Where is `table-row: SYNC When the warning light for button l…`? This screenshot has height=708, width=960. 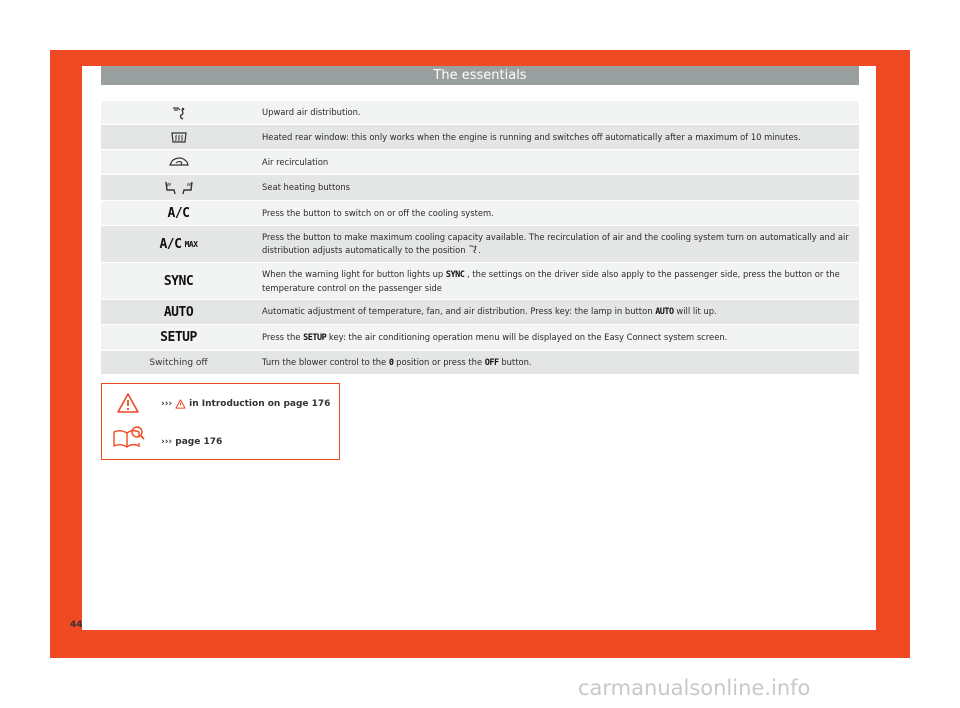 table-row: SYNC When the warning light for button l… is located at coordinates (480, 281).